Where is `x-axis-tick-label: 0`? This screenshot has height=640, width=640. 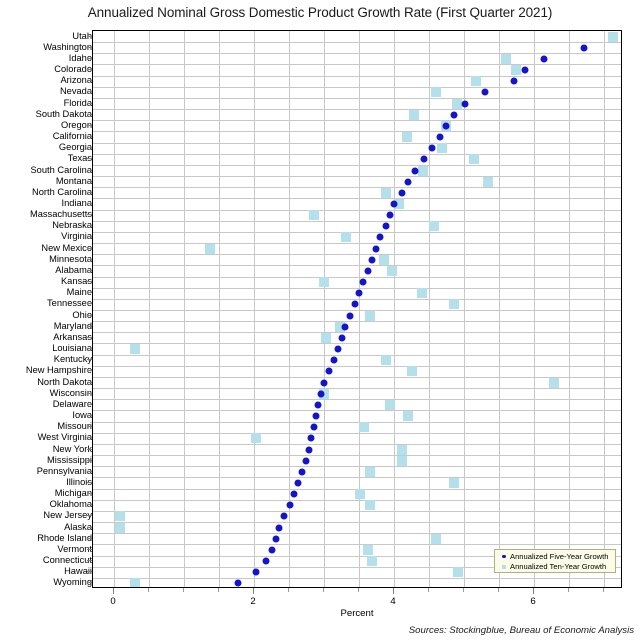 x-axis-tick-label: 0 is located at coordinates (113, 601).